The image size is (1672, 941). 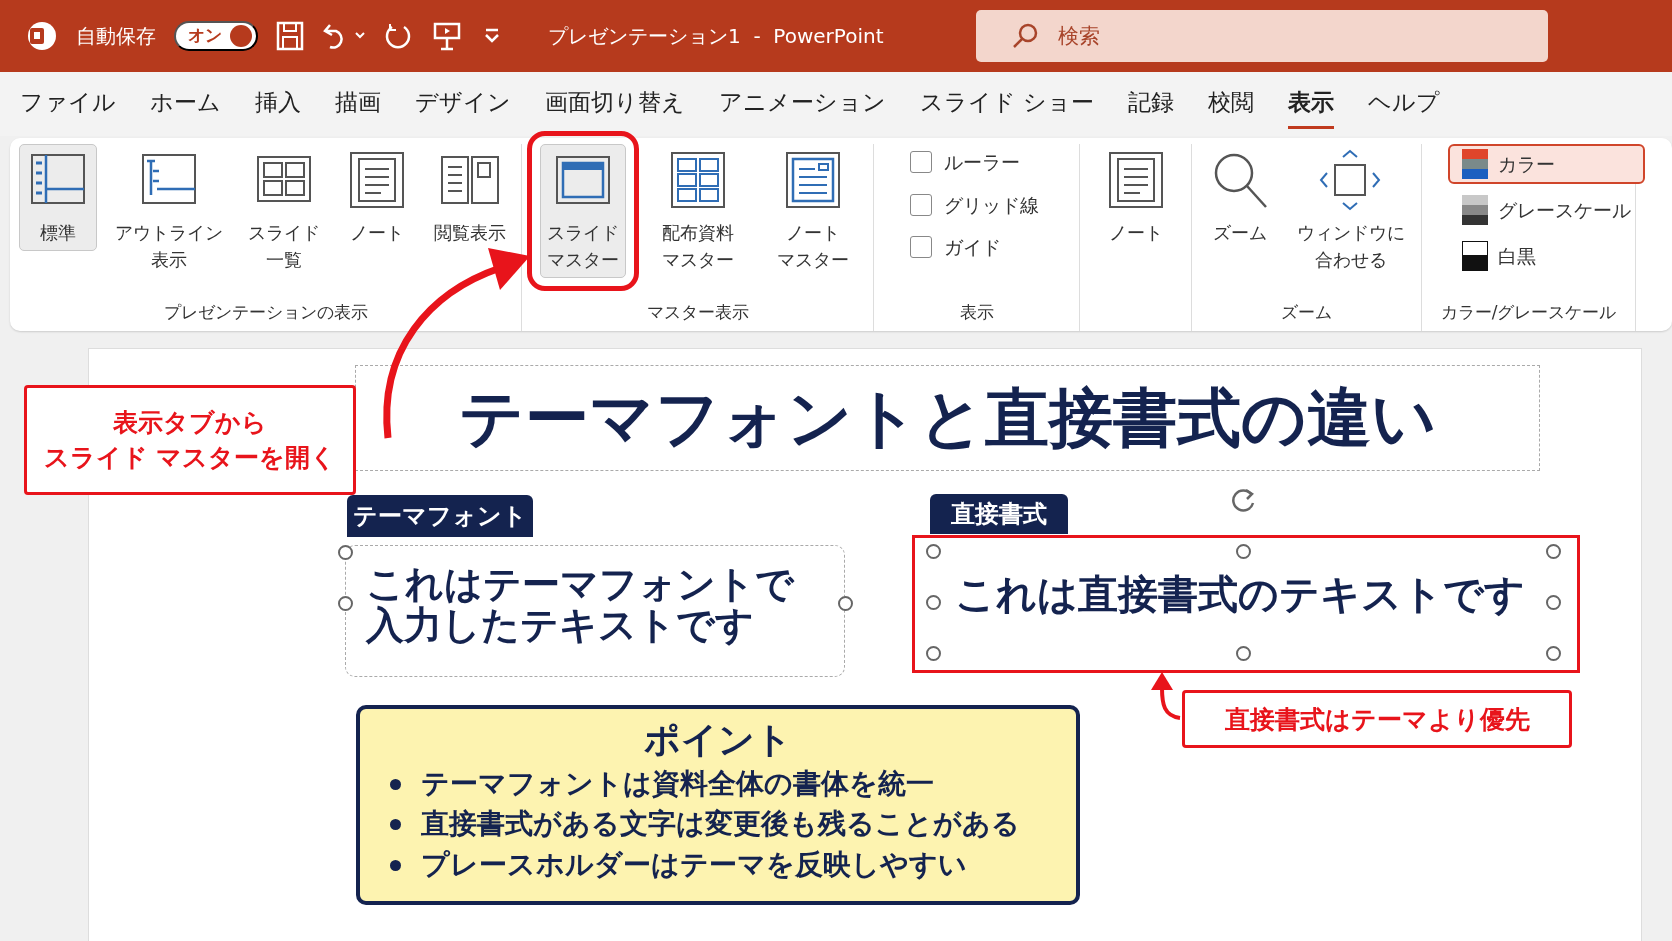 What do you see at coordinates (720, 824) in the screenshot?
I see `bullet-text: 直接書式がある文字は変更後も残ることがある` at bounding box center [720, 824].